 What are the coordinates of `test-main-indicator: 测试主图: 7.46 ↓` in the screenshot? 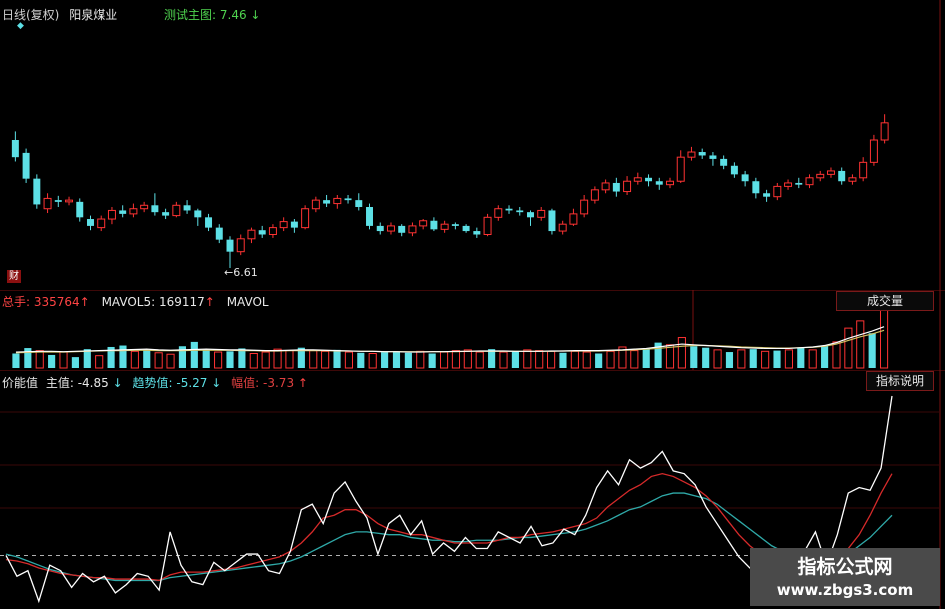 It's located at (212, 14).